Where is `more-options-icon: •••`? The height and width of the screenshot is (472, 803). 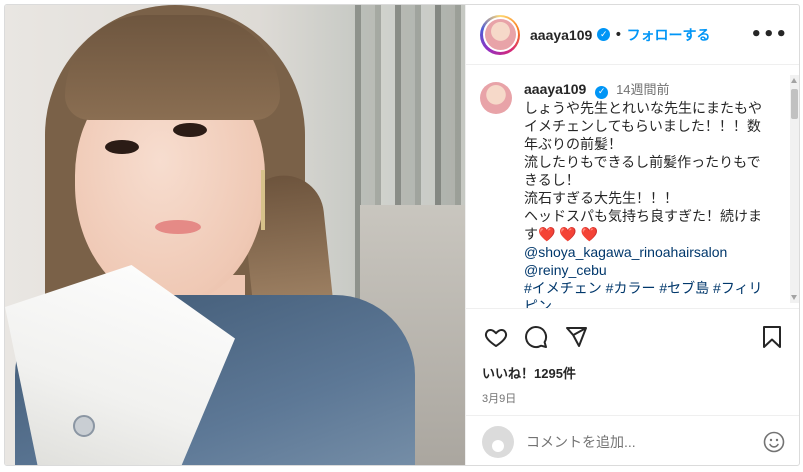
more-options-icon: ••• is located at coordinates (769, 34).